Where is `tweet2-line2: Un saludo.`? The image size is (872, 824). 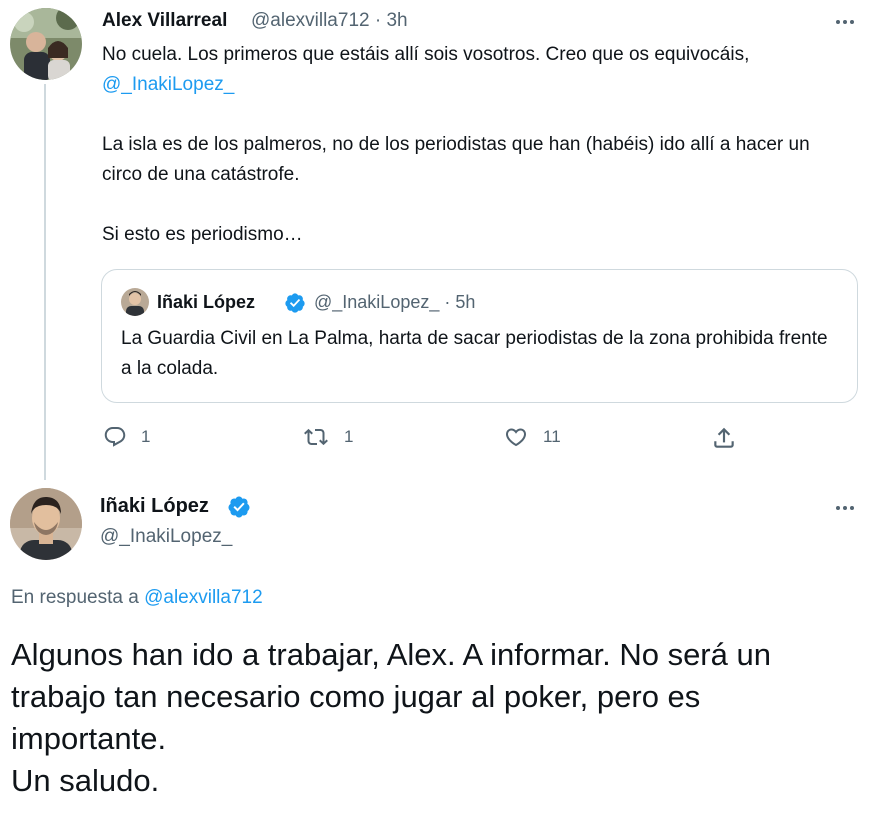
tweet2-line2: Un saludo. is located at coordinates (85, 780).